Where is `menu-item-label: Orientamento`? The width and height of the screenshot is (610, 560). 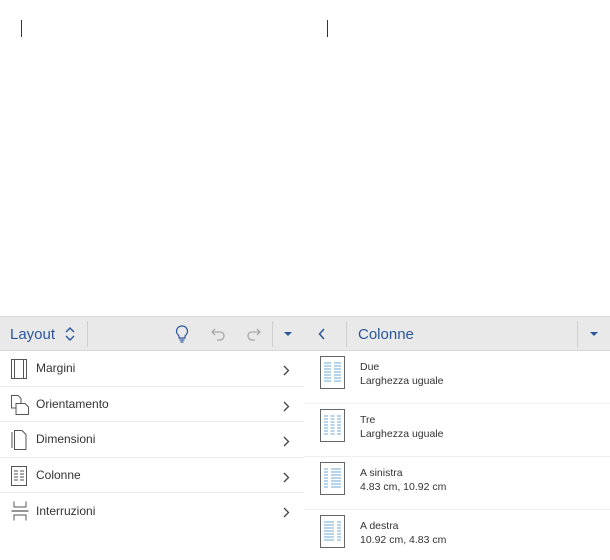 menu-item-label: Orientamento is located at coordinates (72, 403).